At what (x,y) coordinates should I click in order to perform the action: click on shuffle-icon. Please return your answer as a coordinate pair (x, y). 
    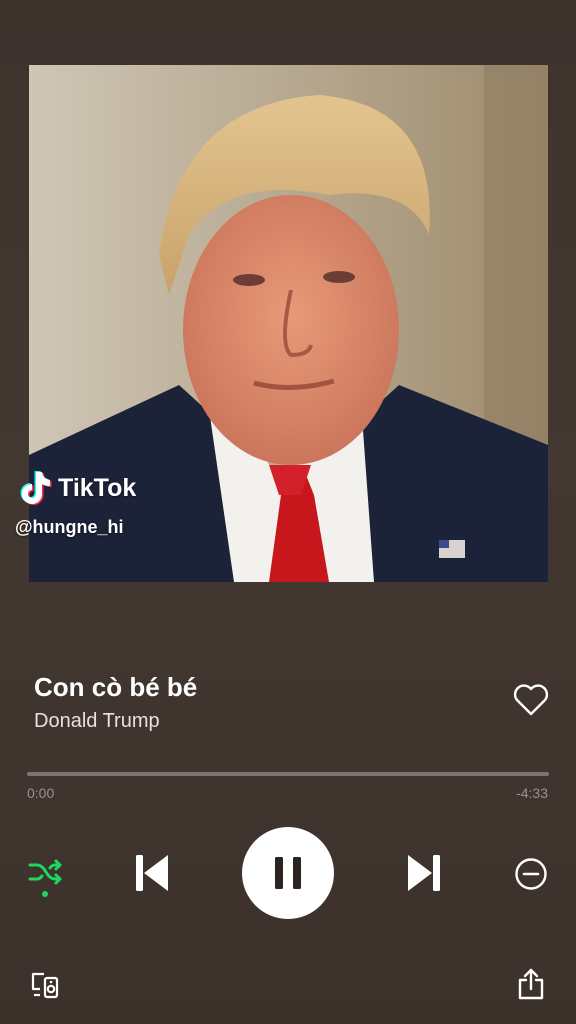
    Looking at the image, I should click on (45, 878).